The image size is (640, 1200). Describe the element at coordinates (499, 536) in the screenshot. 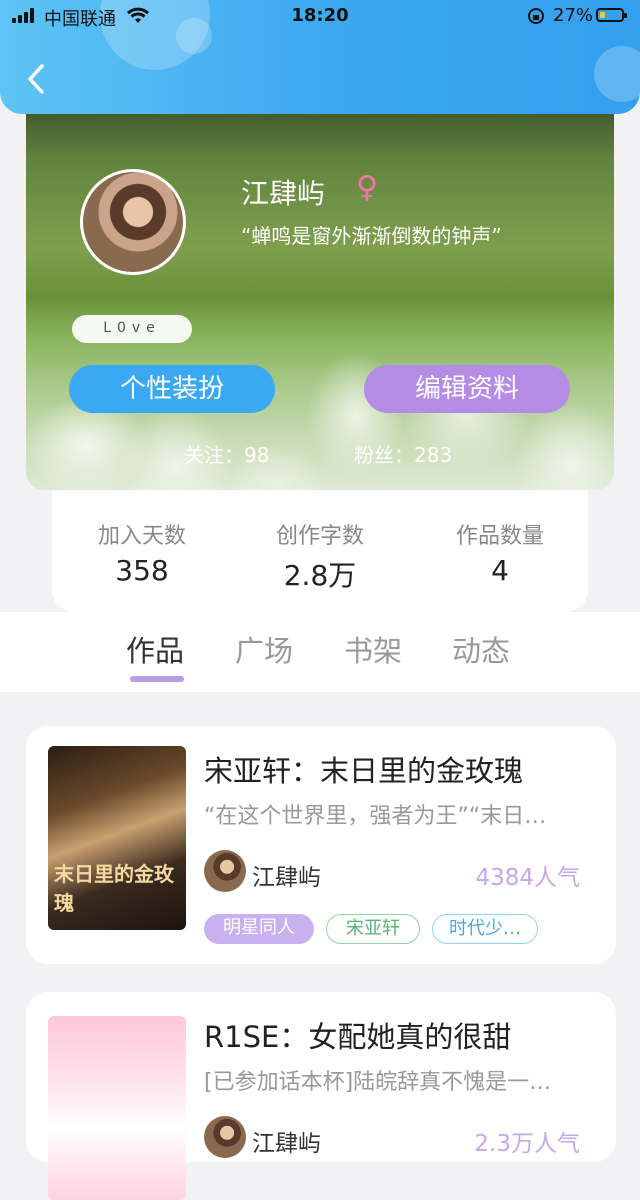

I see `stat-label: 作品数量` at that location.